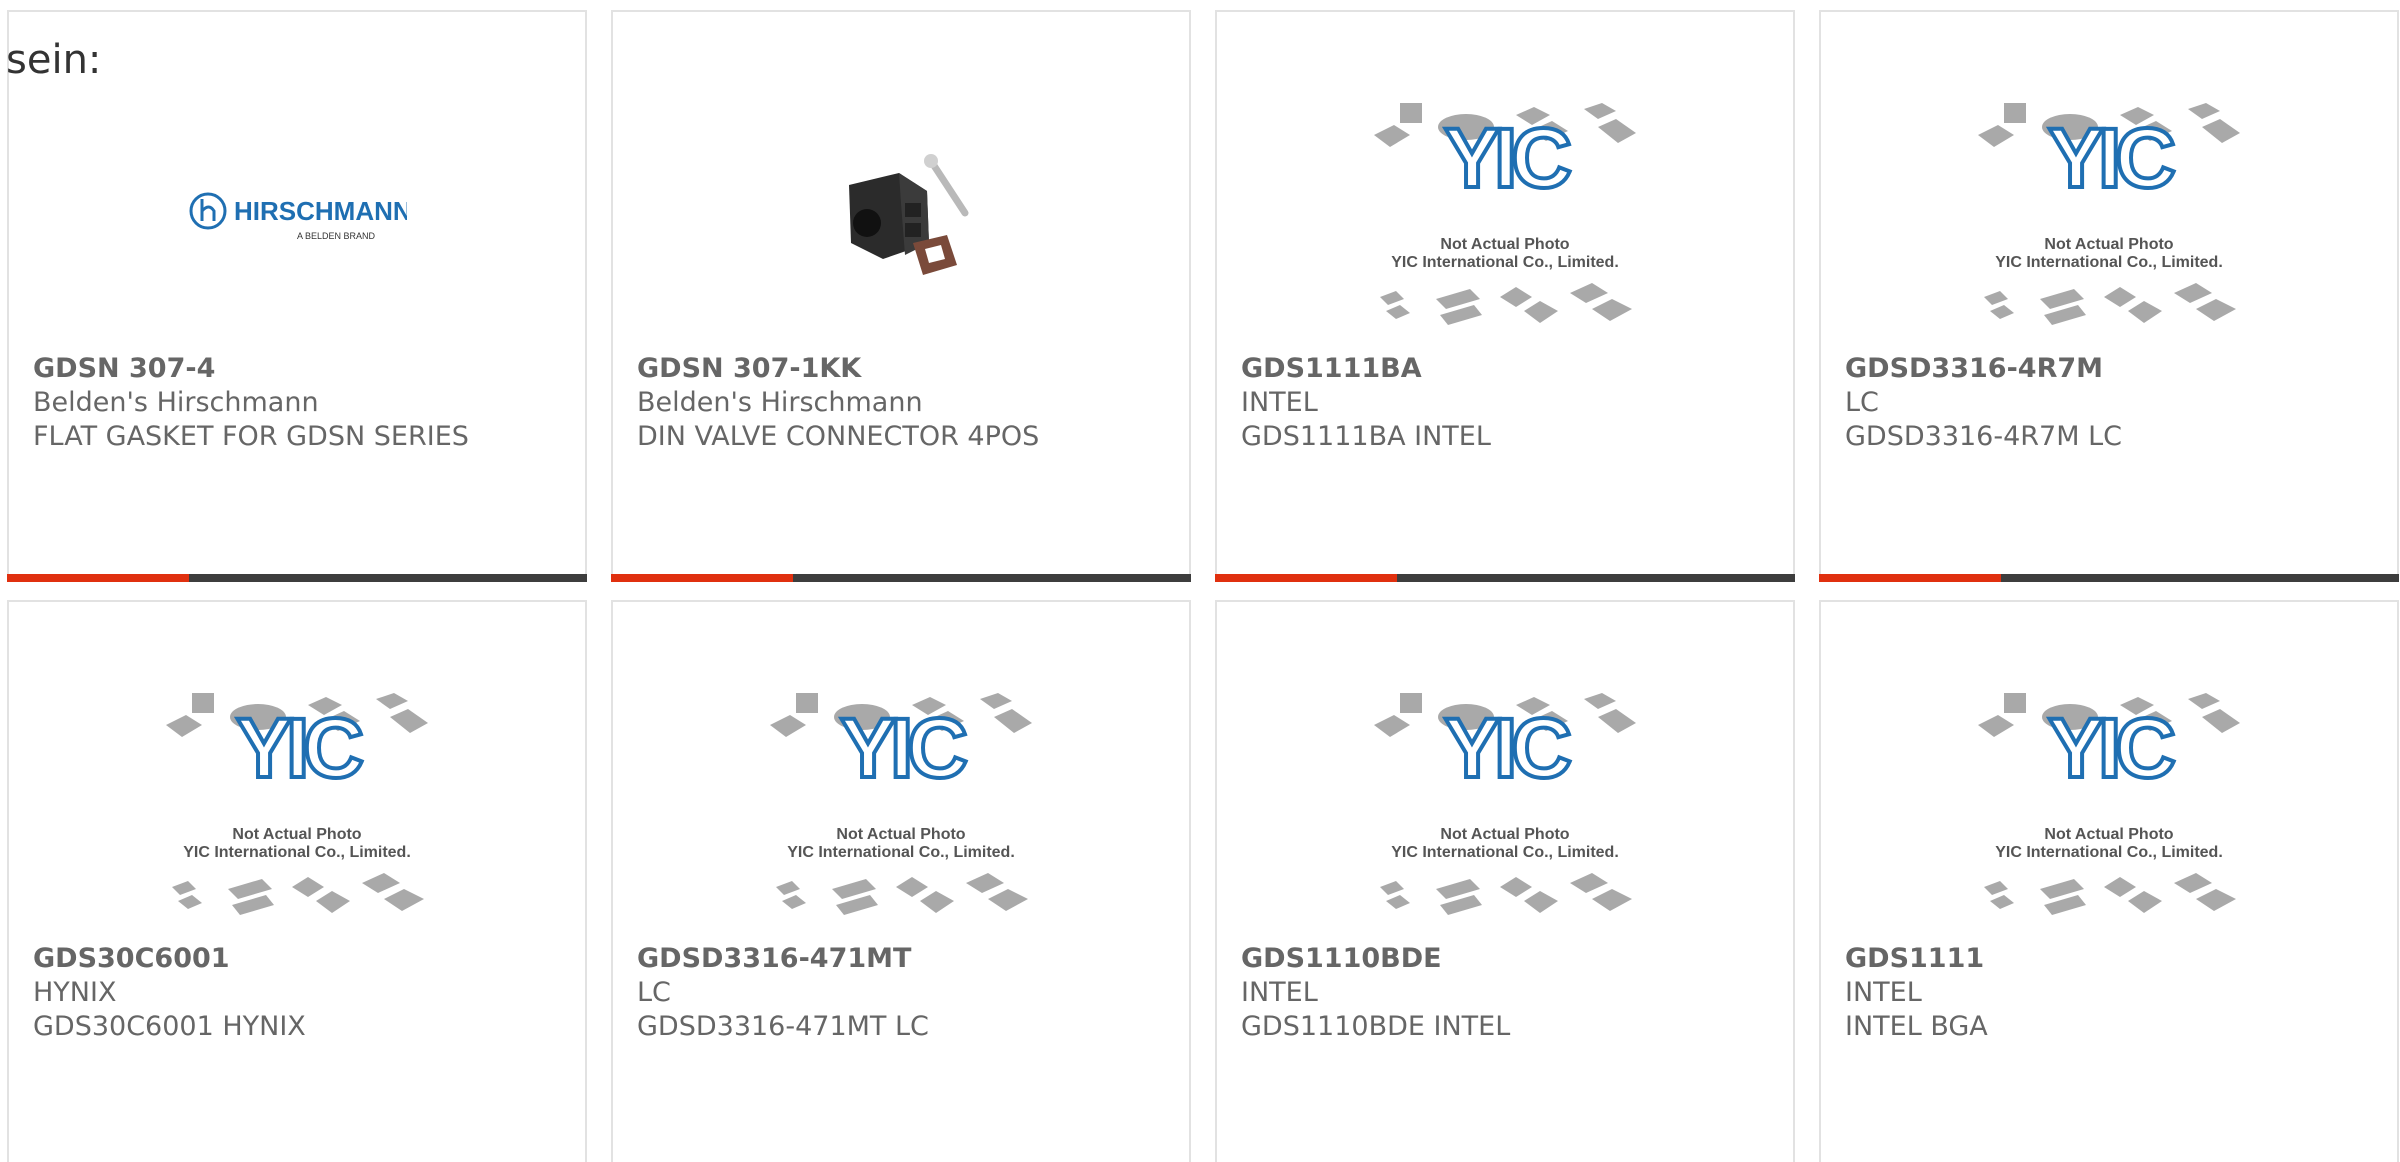 The image size is (2400, 1162). What do you see at coordinates (2109, 993) in the screenshot?
I see `product-info: GDS1111 INTEL INTEL BGA` at bounding box center [2109, 993].